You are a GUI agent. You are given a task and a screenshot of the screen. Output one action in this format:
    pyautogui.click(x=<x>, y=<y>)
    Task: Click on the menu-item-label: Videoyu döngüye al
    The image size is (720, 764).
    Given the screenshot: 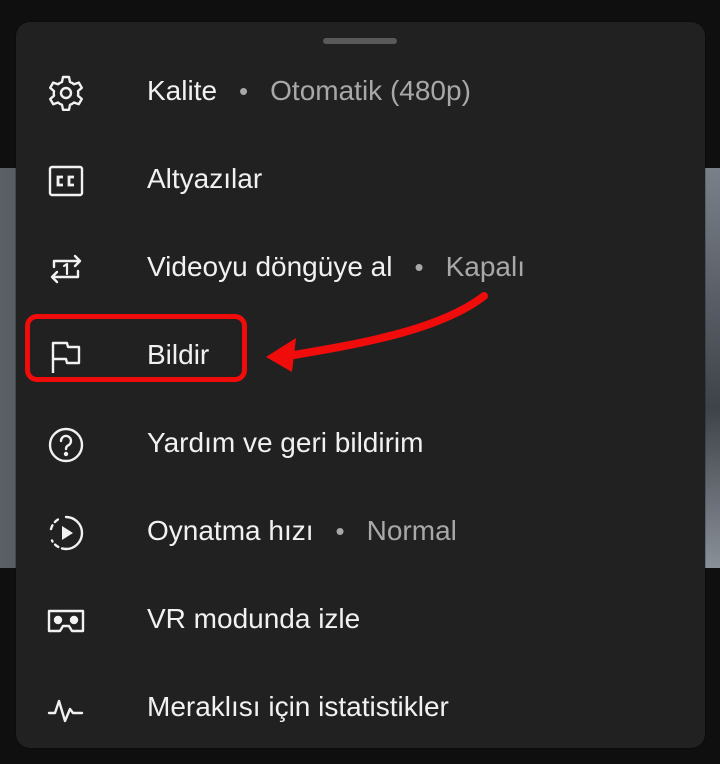 What is the action you would take?
    pyautogui.click(x=270, y=266)
    